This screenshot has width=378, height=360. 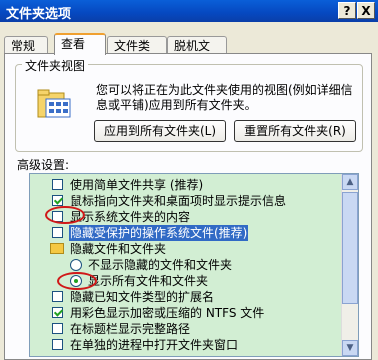 I want to click on list-item-label: 显示系统文件夹的内容, so click(x=130, y=217).